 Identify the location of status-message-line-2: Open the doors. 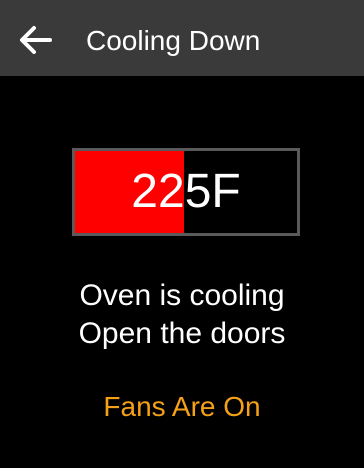
(182, 333).